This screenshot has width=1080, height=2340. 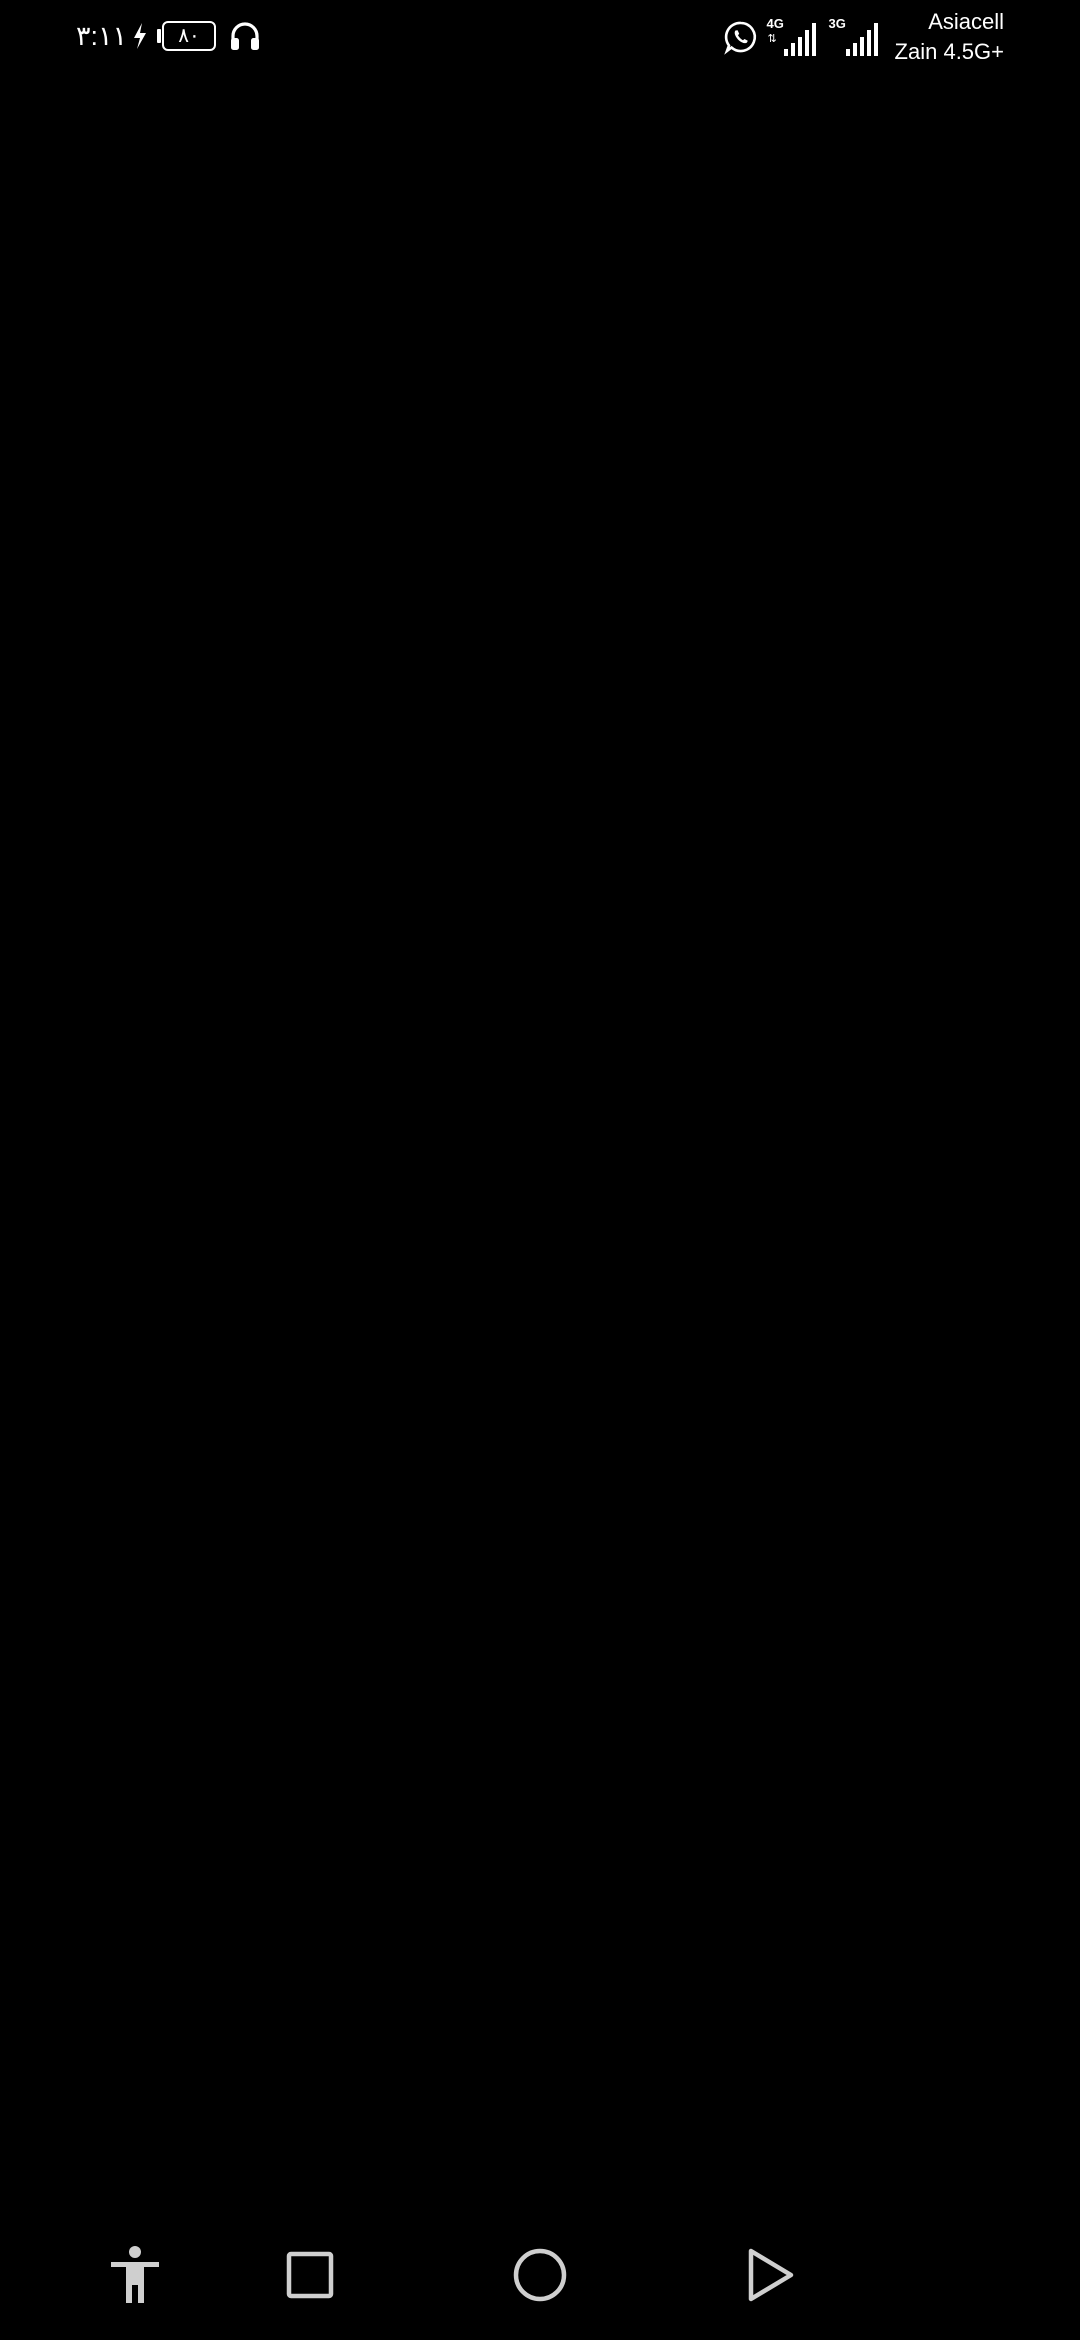 I want to click on signal-4g-icon, so click(x=799, y=39).